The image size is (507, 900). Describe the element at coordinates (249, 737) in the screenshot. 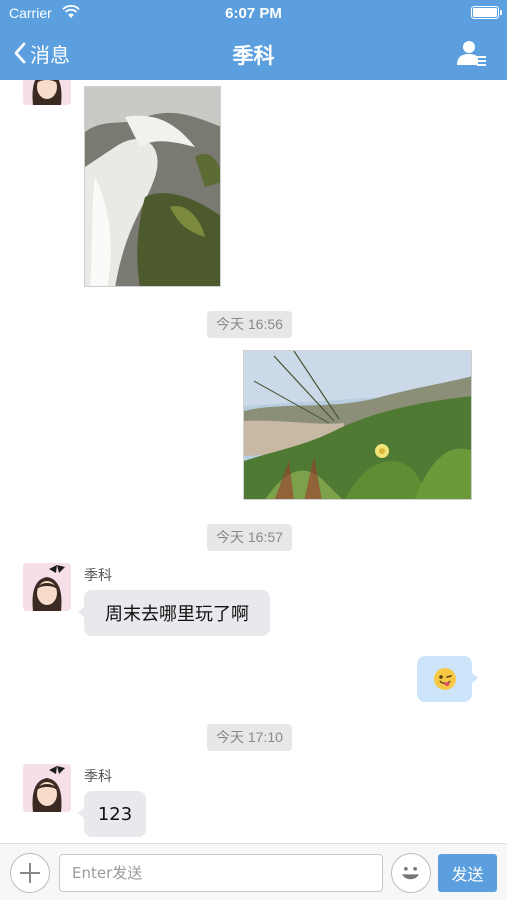

I see `timestamp: 今天 17:10` at that location.